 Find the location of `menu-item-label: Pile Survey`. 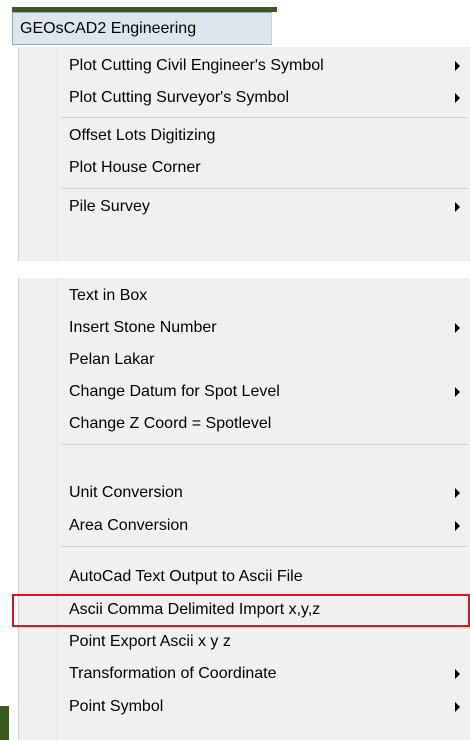

menu-item-label: Pile Survey is located at coordinates (109, 206).